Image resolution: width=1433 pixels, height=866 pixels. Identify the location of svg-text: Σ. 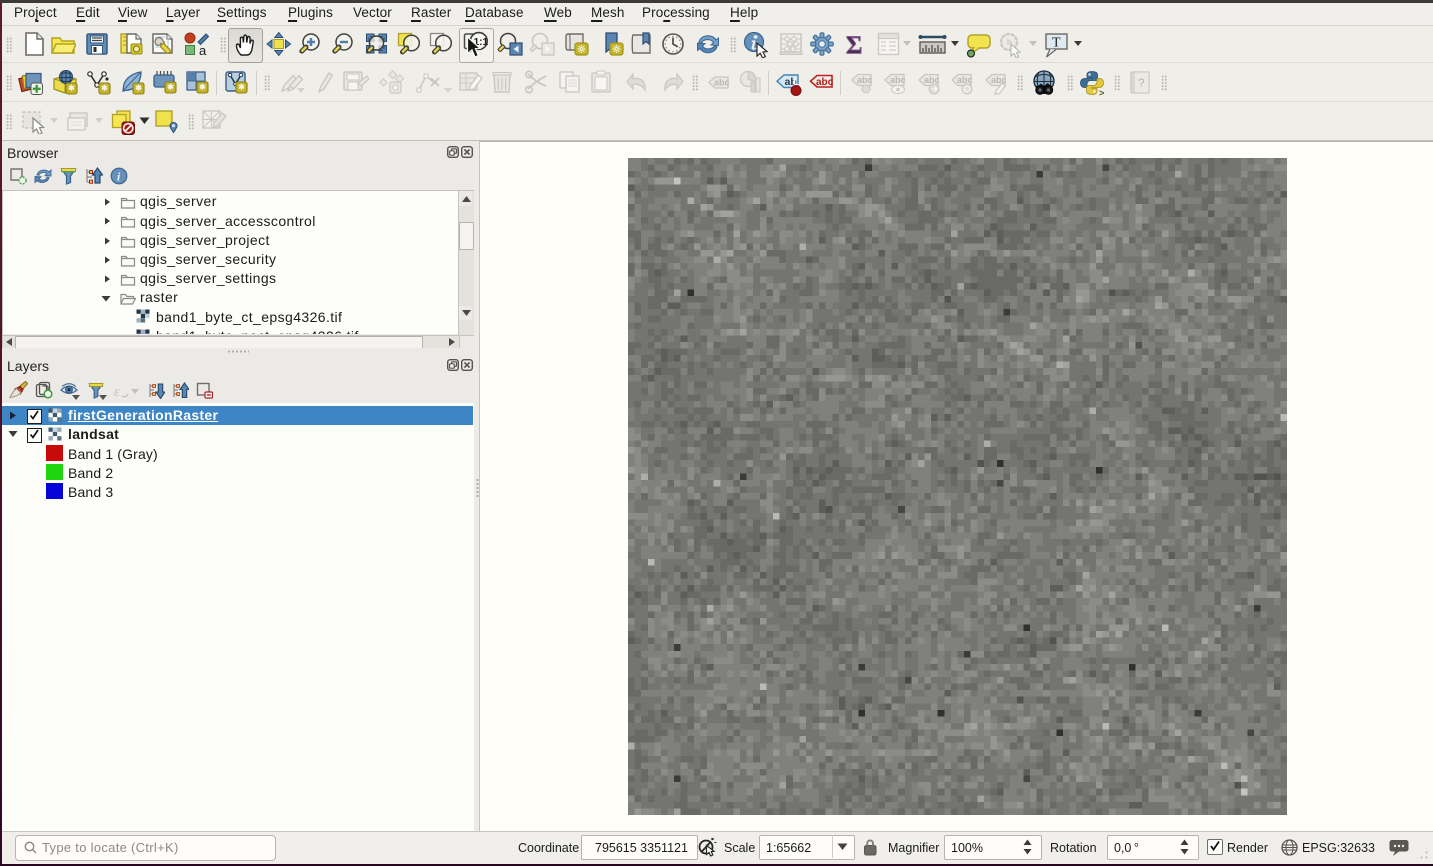
(854, 44).